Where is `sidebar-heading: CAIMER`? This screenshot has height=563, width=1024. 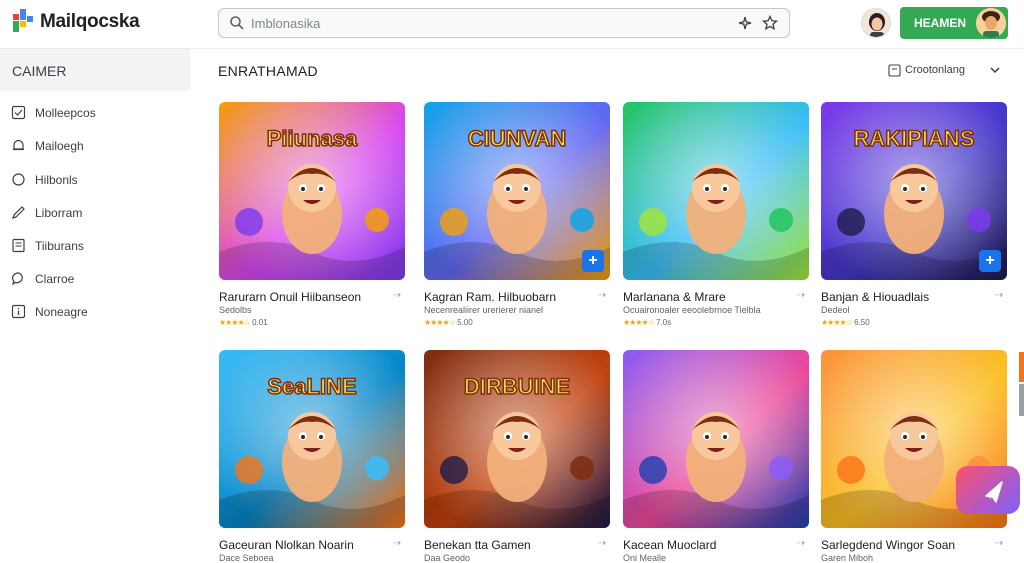 sidebar-heading: CAIMER is located at coordinates (95, 70).